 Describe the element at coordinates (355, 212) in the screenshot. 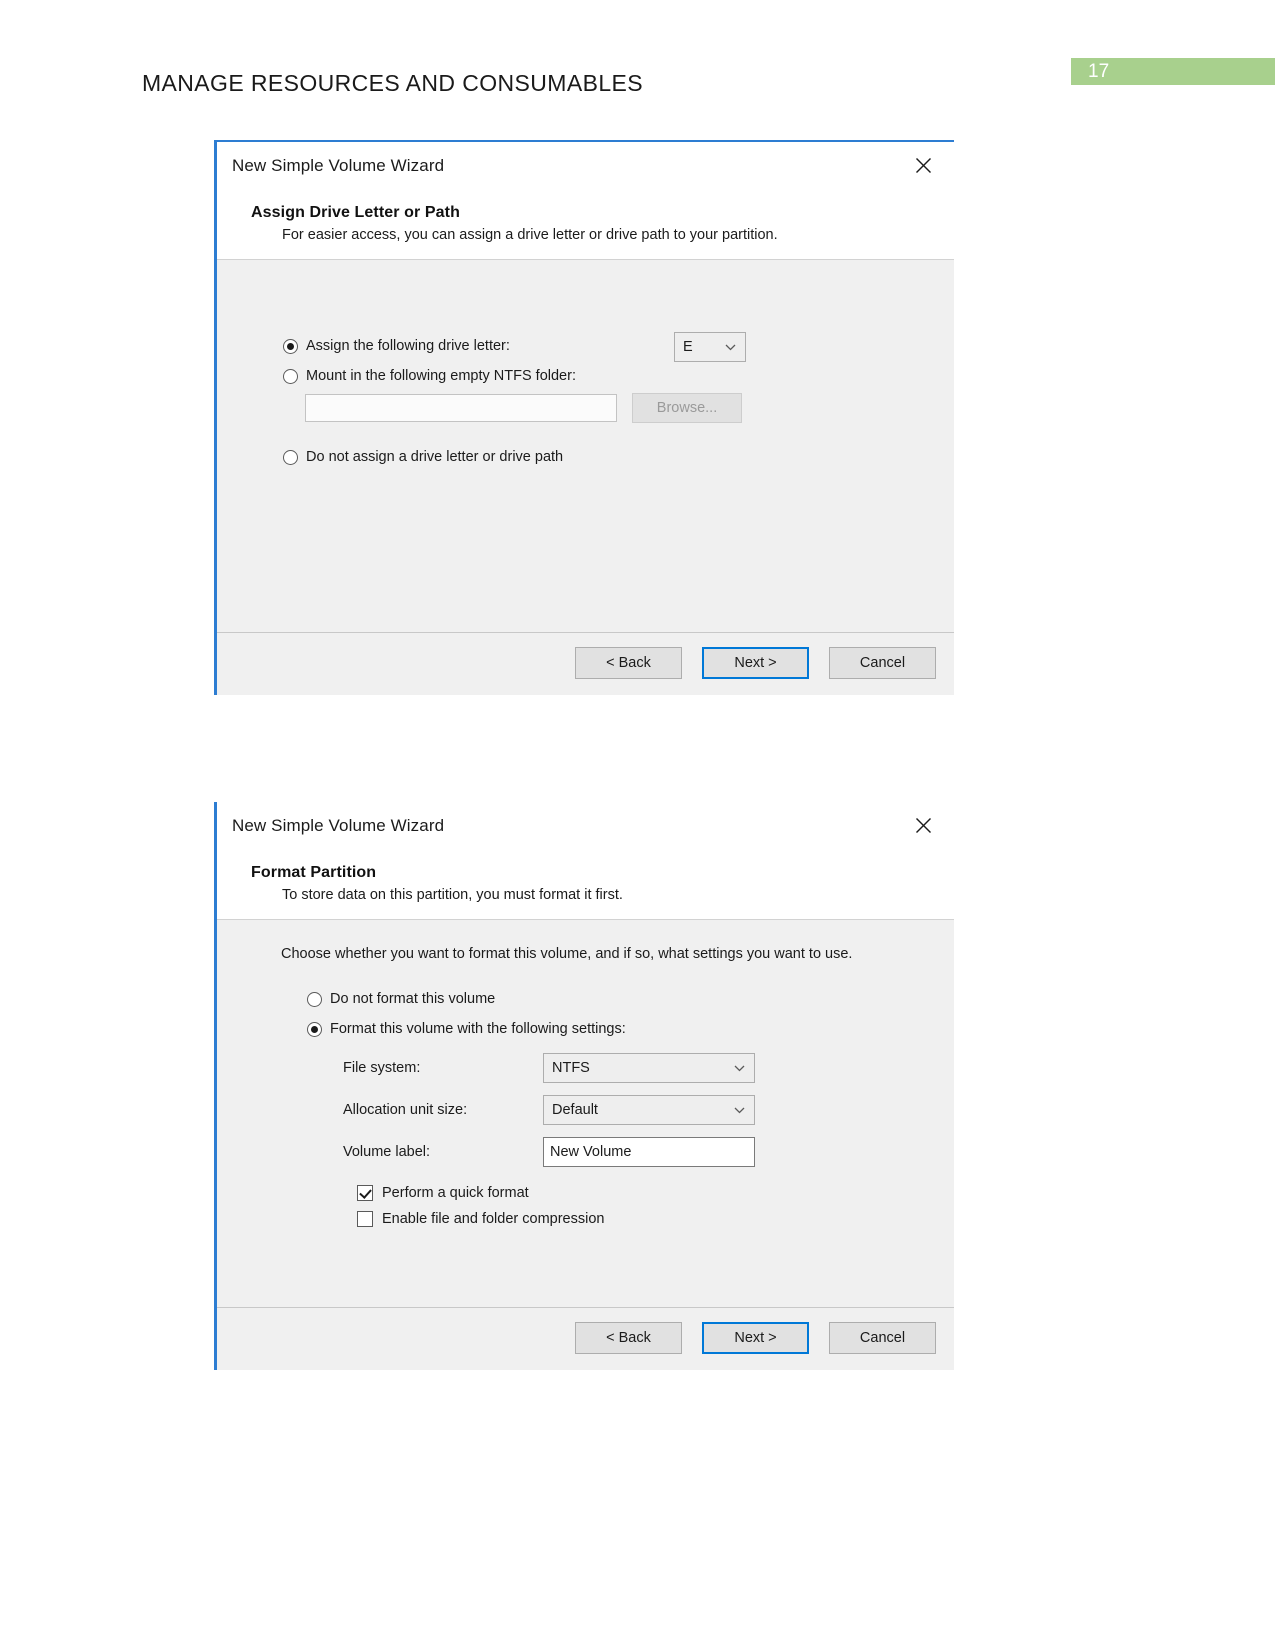

I see `dialog-heading: Assign Drive Letter or Path` at that location.